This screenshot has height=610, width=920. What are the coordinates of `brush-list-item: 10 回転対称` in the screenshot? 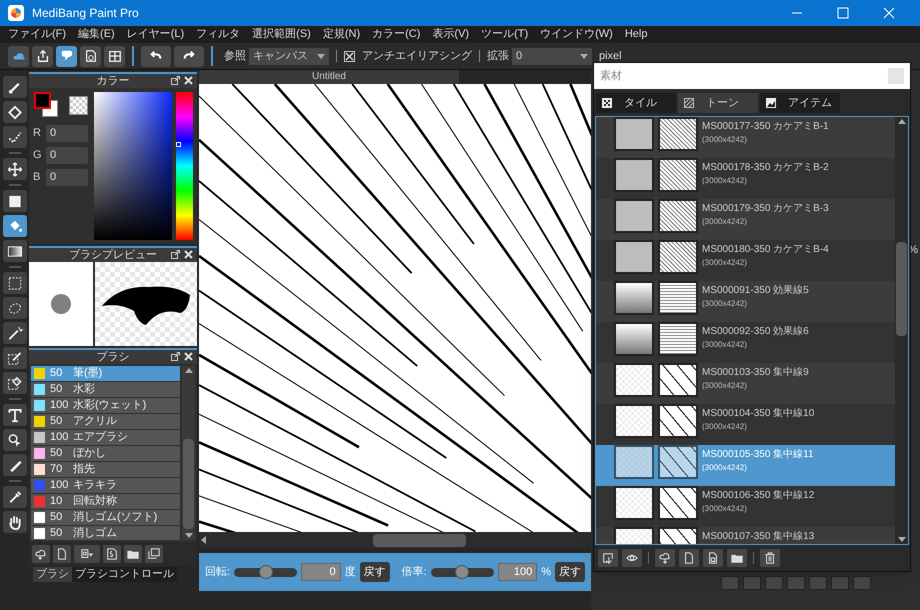 It's located at (105, 501).